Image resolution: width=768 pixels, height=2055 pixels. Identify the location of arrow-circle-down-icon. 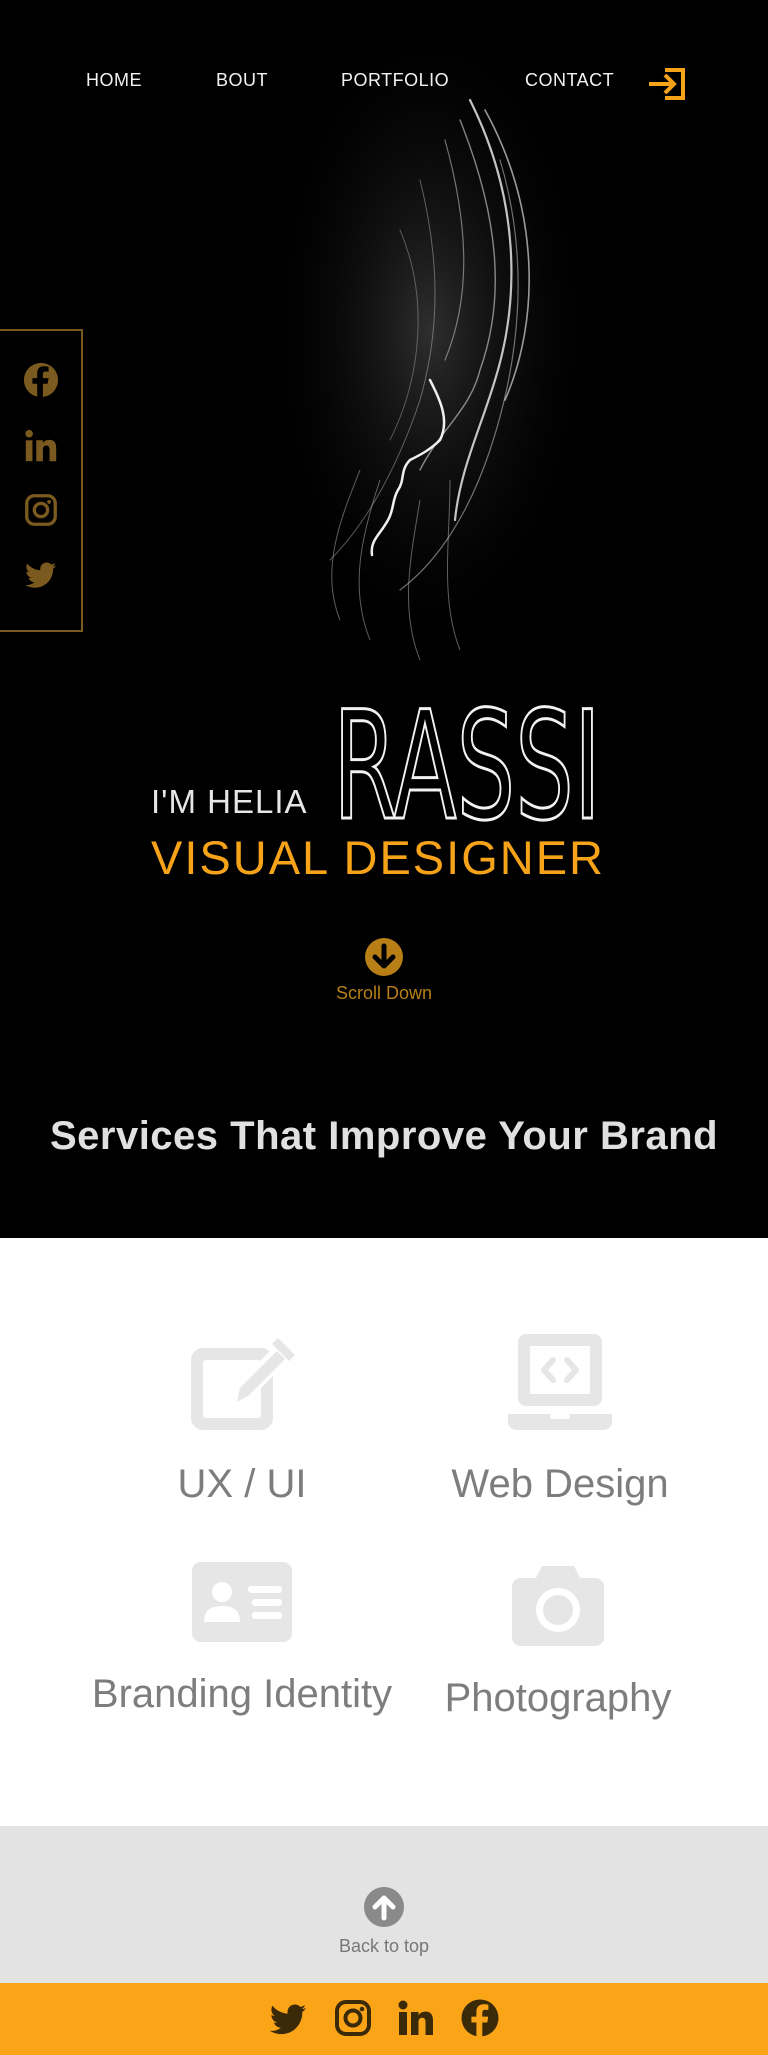
(384, 957).